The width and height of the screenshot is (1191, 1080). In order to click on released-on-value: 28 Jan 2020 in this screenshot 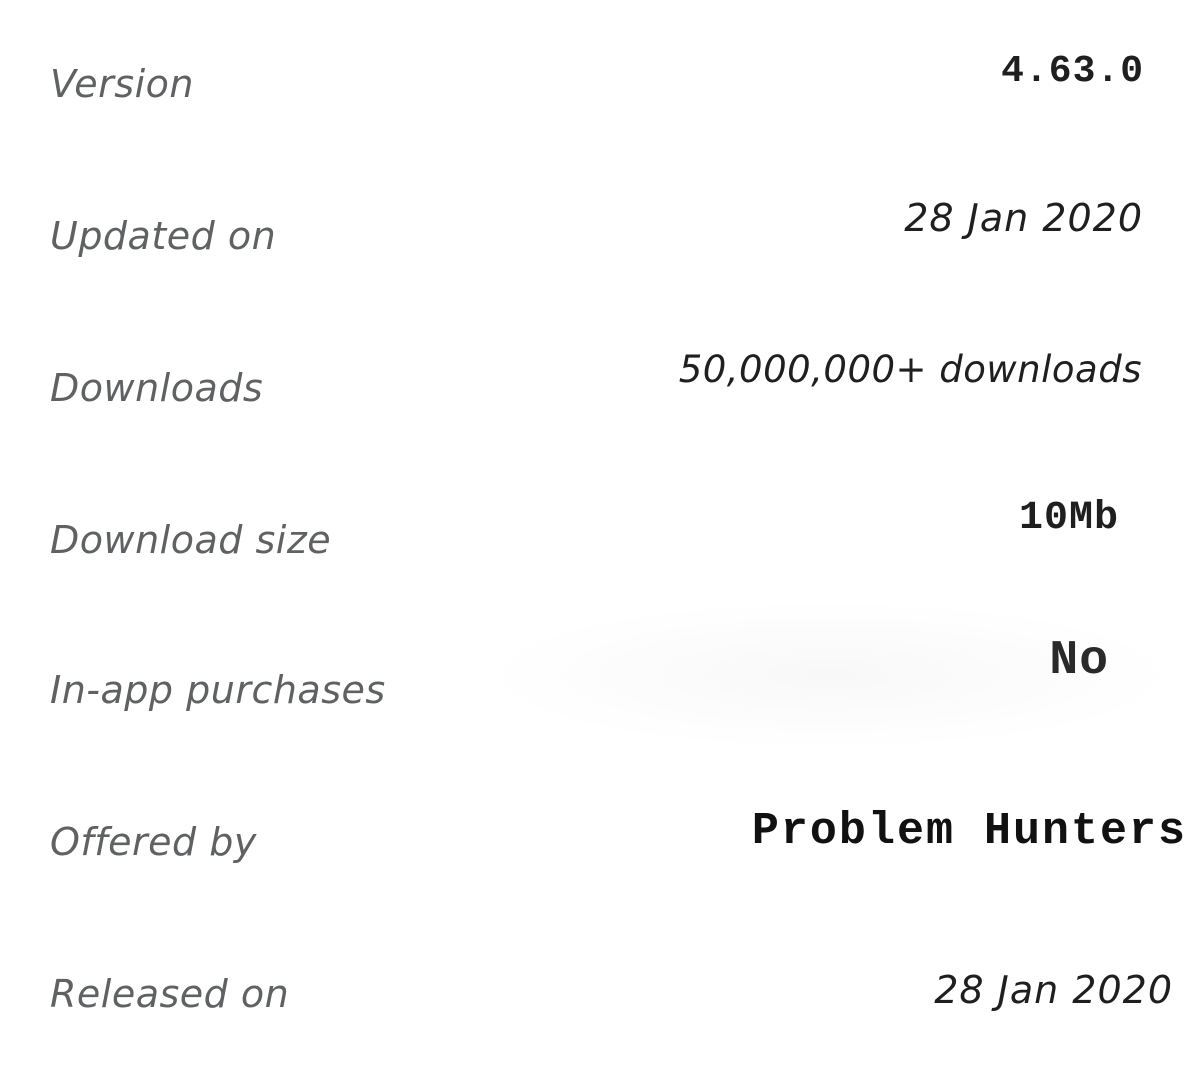, I will do `click(1053, 990)`.